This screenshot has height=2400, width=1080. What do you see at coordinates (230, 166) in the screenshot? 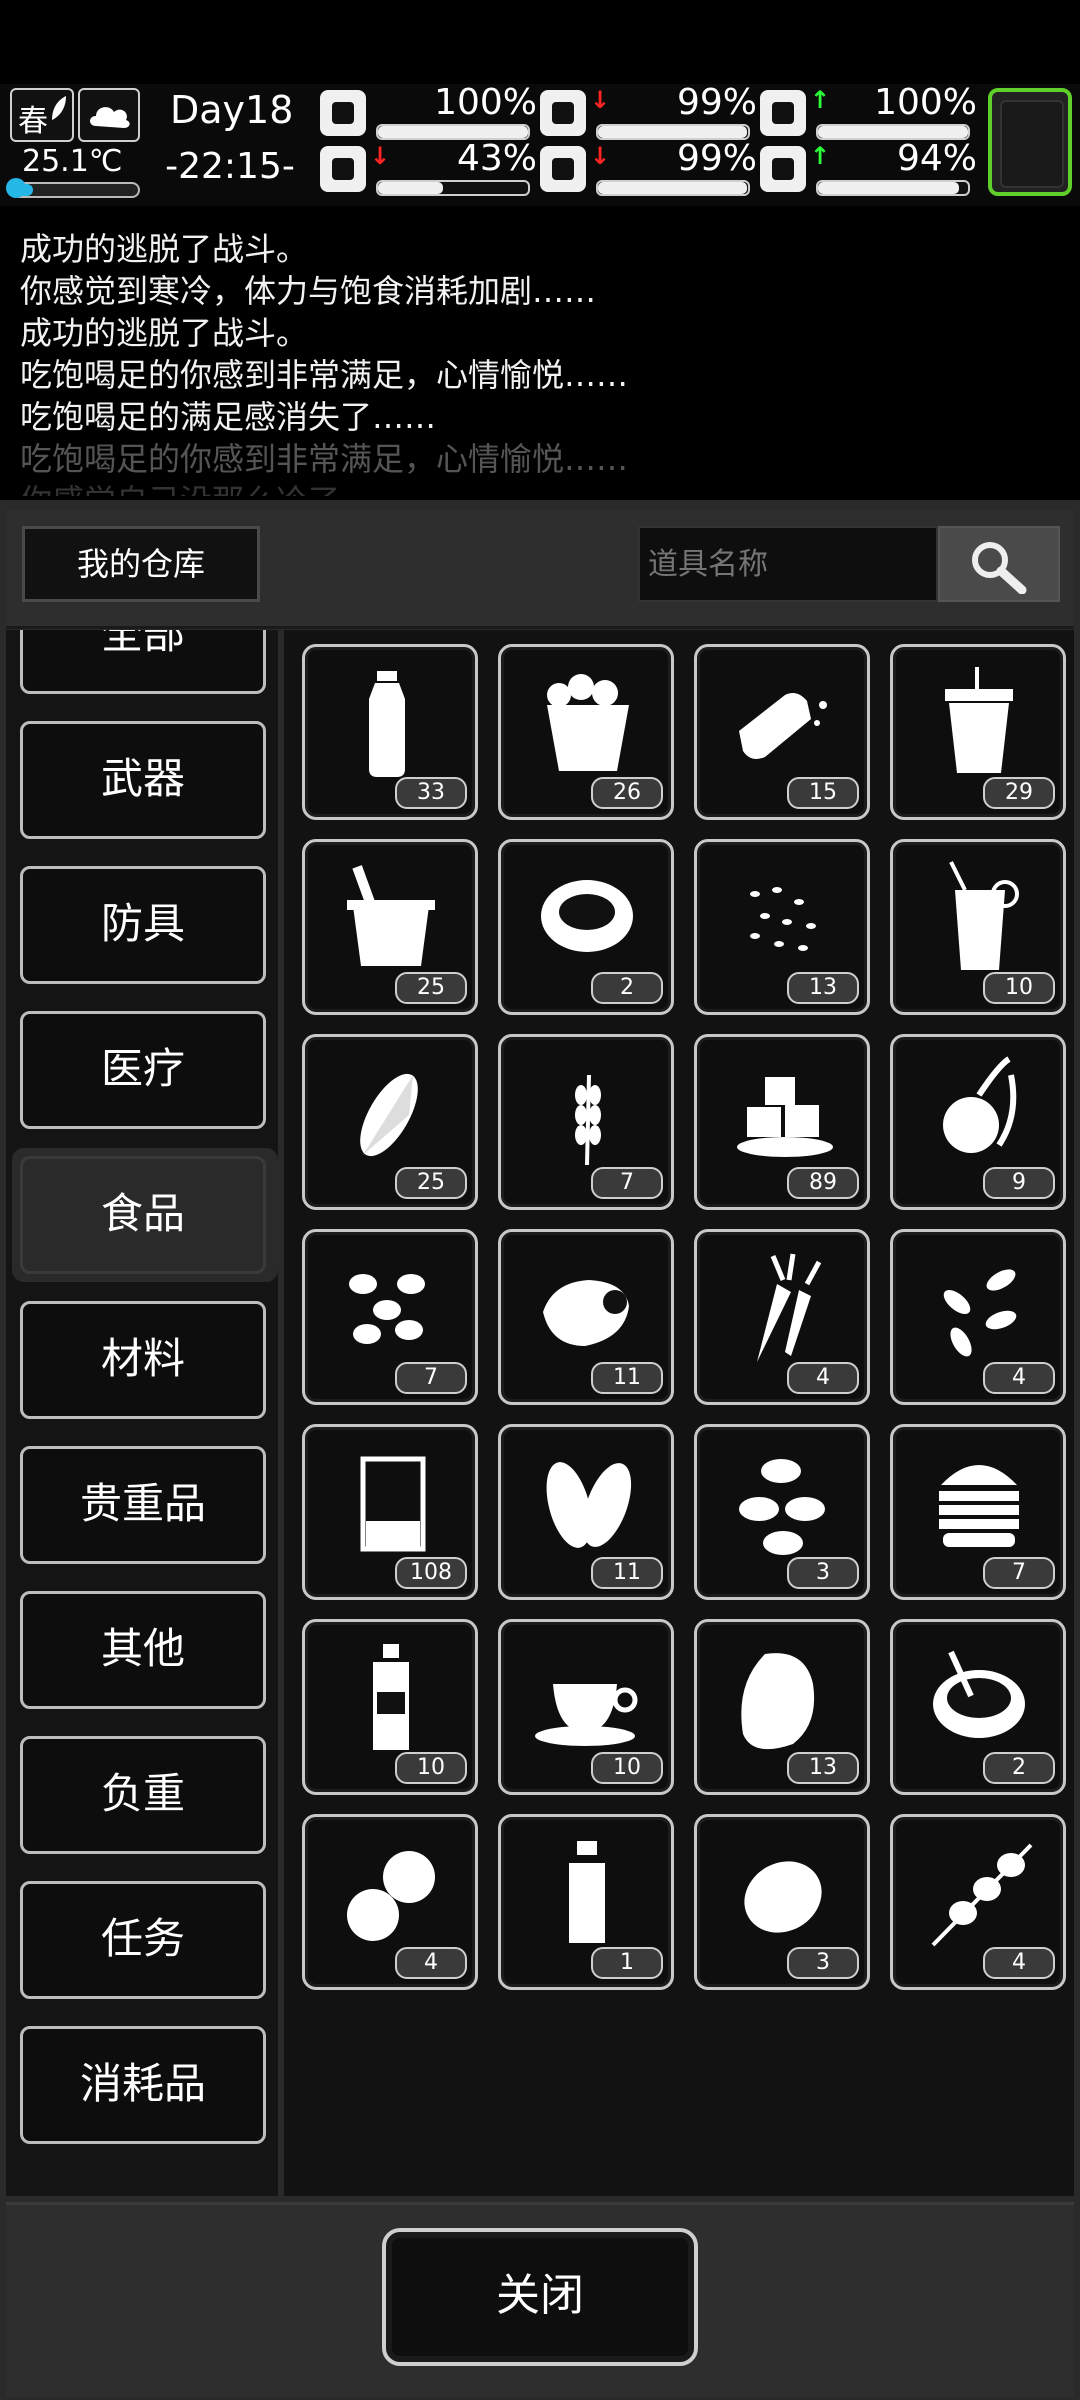
I see `clock-time: -22:15-` at bounding box center [230, 166].